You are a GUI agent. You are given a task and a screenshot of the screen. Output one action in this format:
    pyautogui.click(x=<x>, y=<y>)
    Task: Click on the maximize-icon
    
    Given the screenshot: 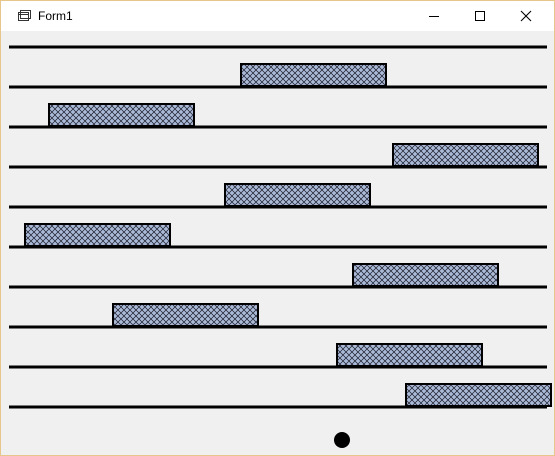 What is the action you would take?
    pyautogui.click(x=480, y=16)
    